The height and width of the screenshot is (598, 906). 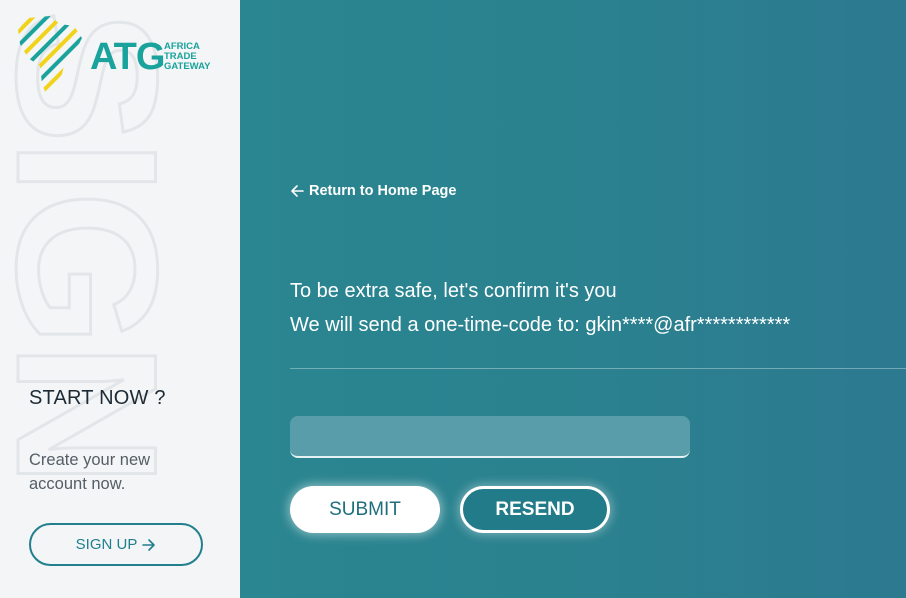 I want to click on logo-abbr: ATG, so click(x=127, y=57).